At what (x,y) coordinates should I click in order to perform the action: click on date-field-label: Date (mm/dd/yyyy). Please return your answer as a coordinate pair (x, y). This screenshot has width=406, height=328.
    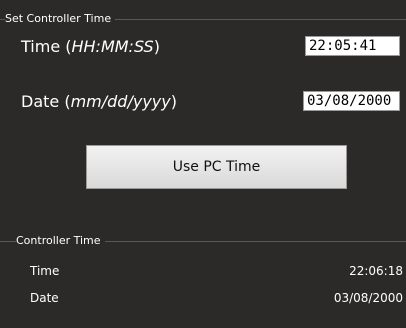
    Looking at the image, I should click on (99, 101).